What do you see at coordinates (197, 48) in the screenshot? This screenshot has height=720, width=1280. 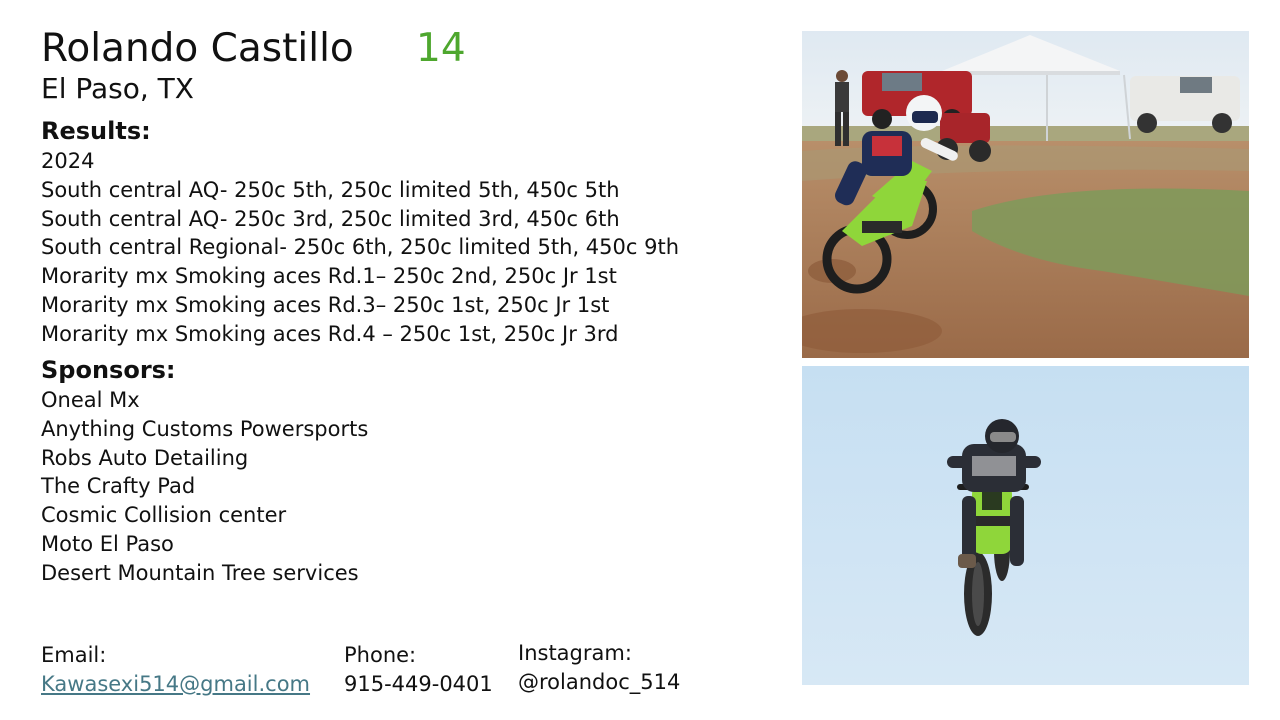 I see `rider-name: Rolando Castillo` at bounding box center [197, 48].